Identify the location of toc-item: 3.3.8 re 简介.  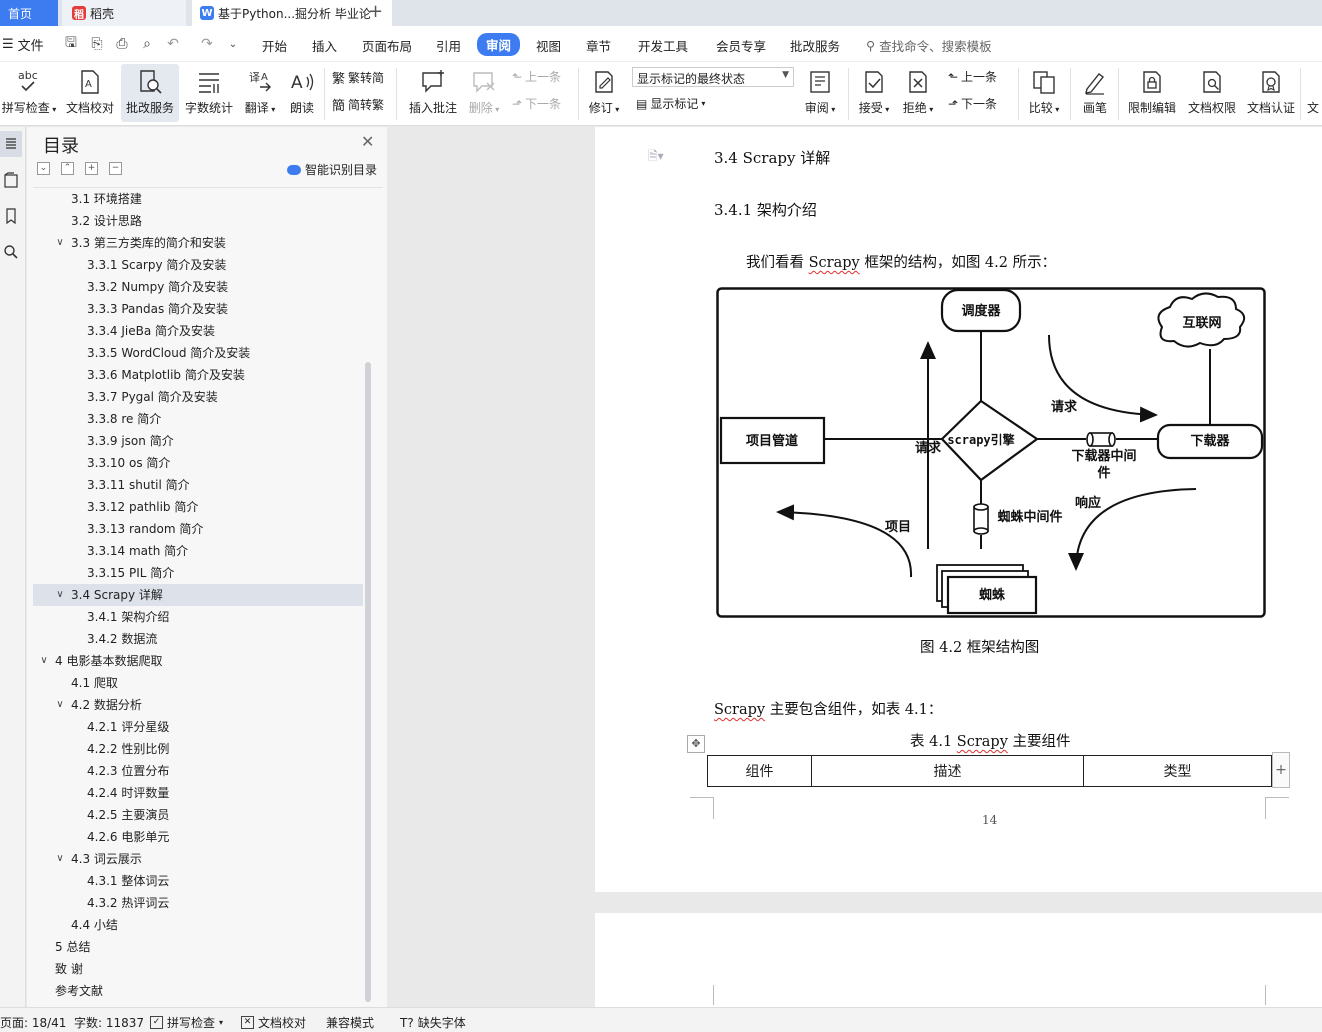
(198, 419).